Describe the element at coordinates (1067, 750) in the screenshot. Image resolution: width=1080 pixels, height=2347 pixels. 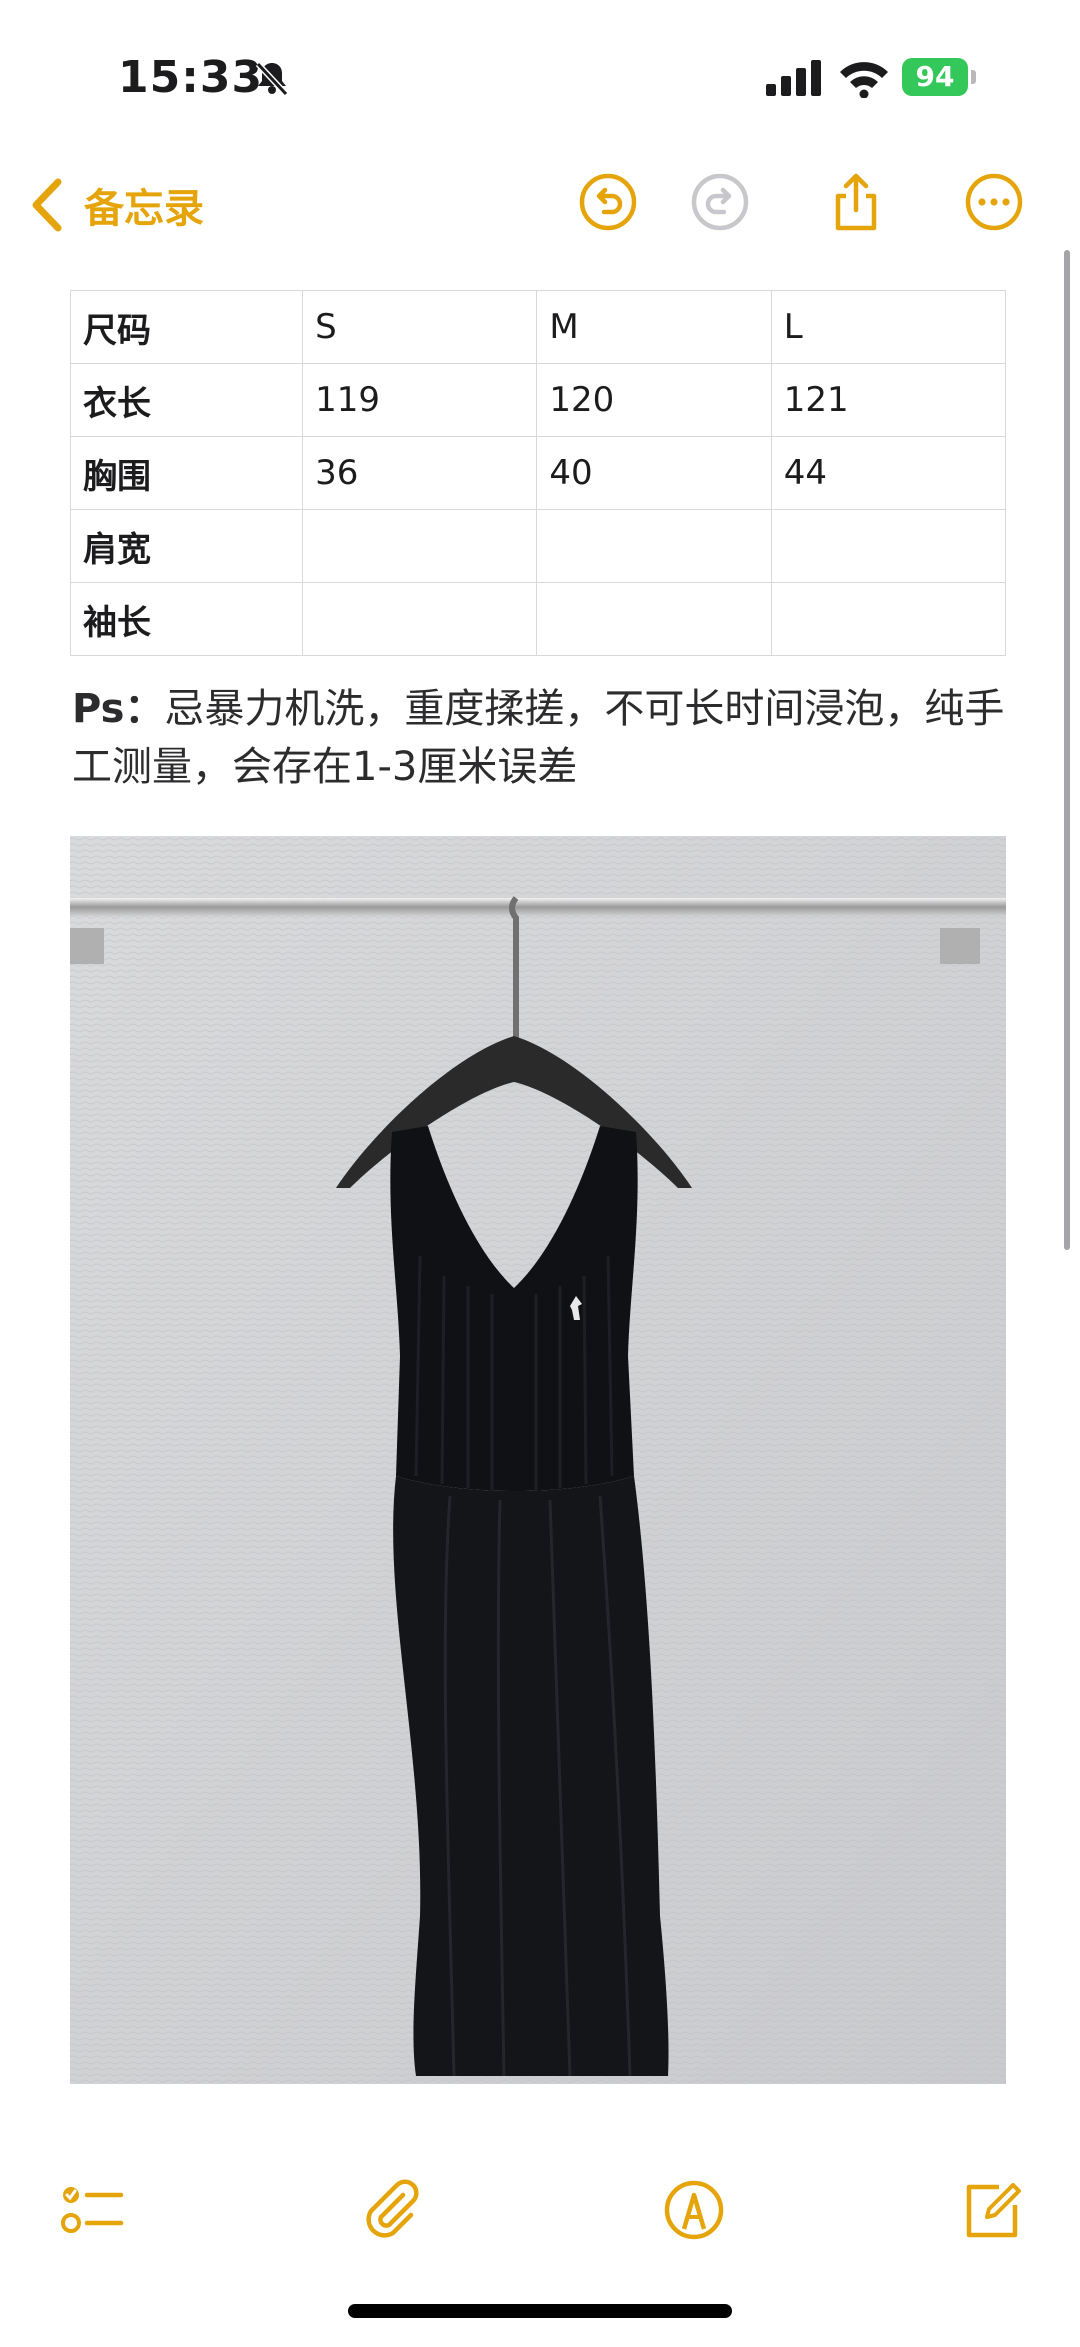
I see `scrollbar` at that location.